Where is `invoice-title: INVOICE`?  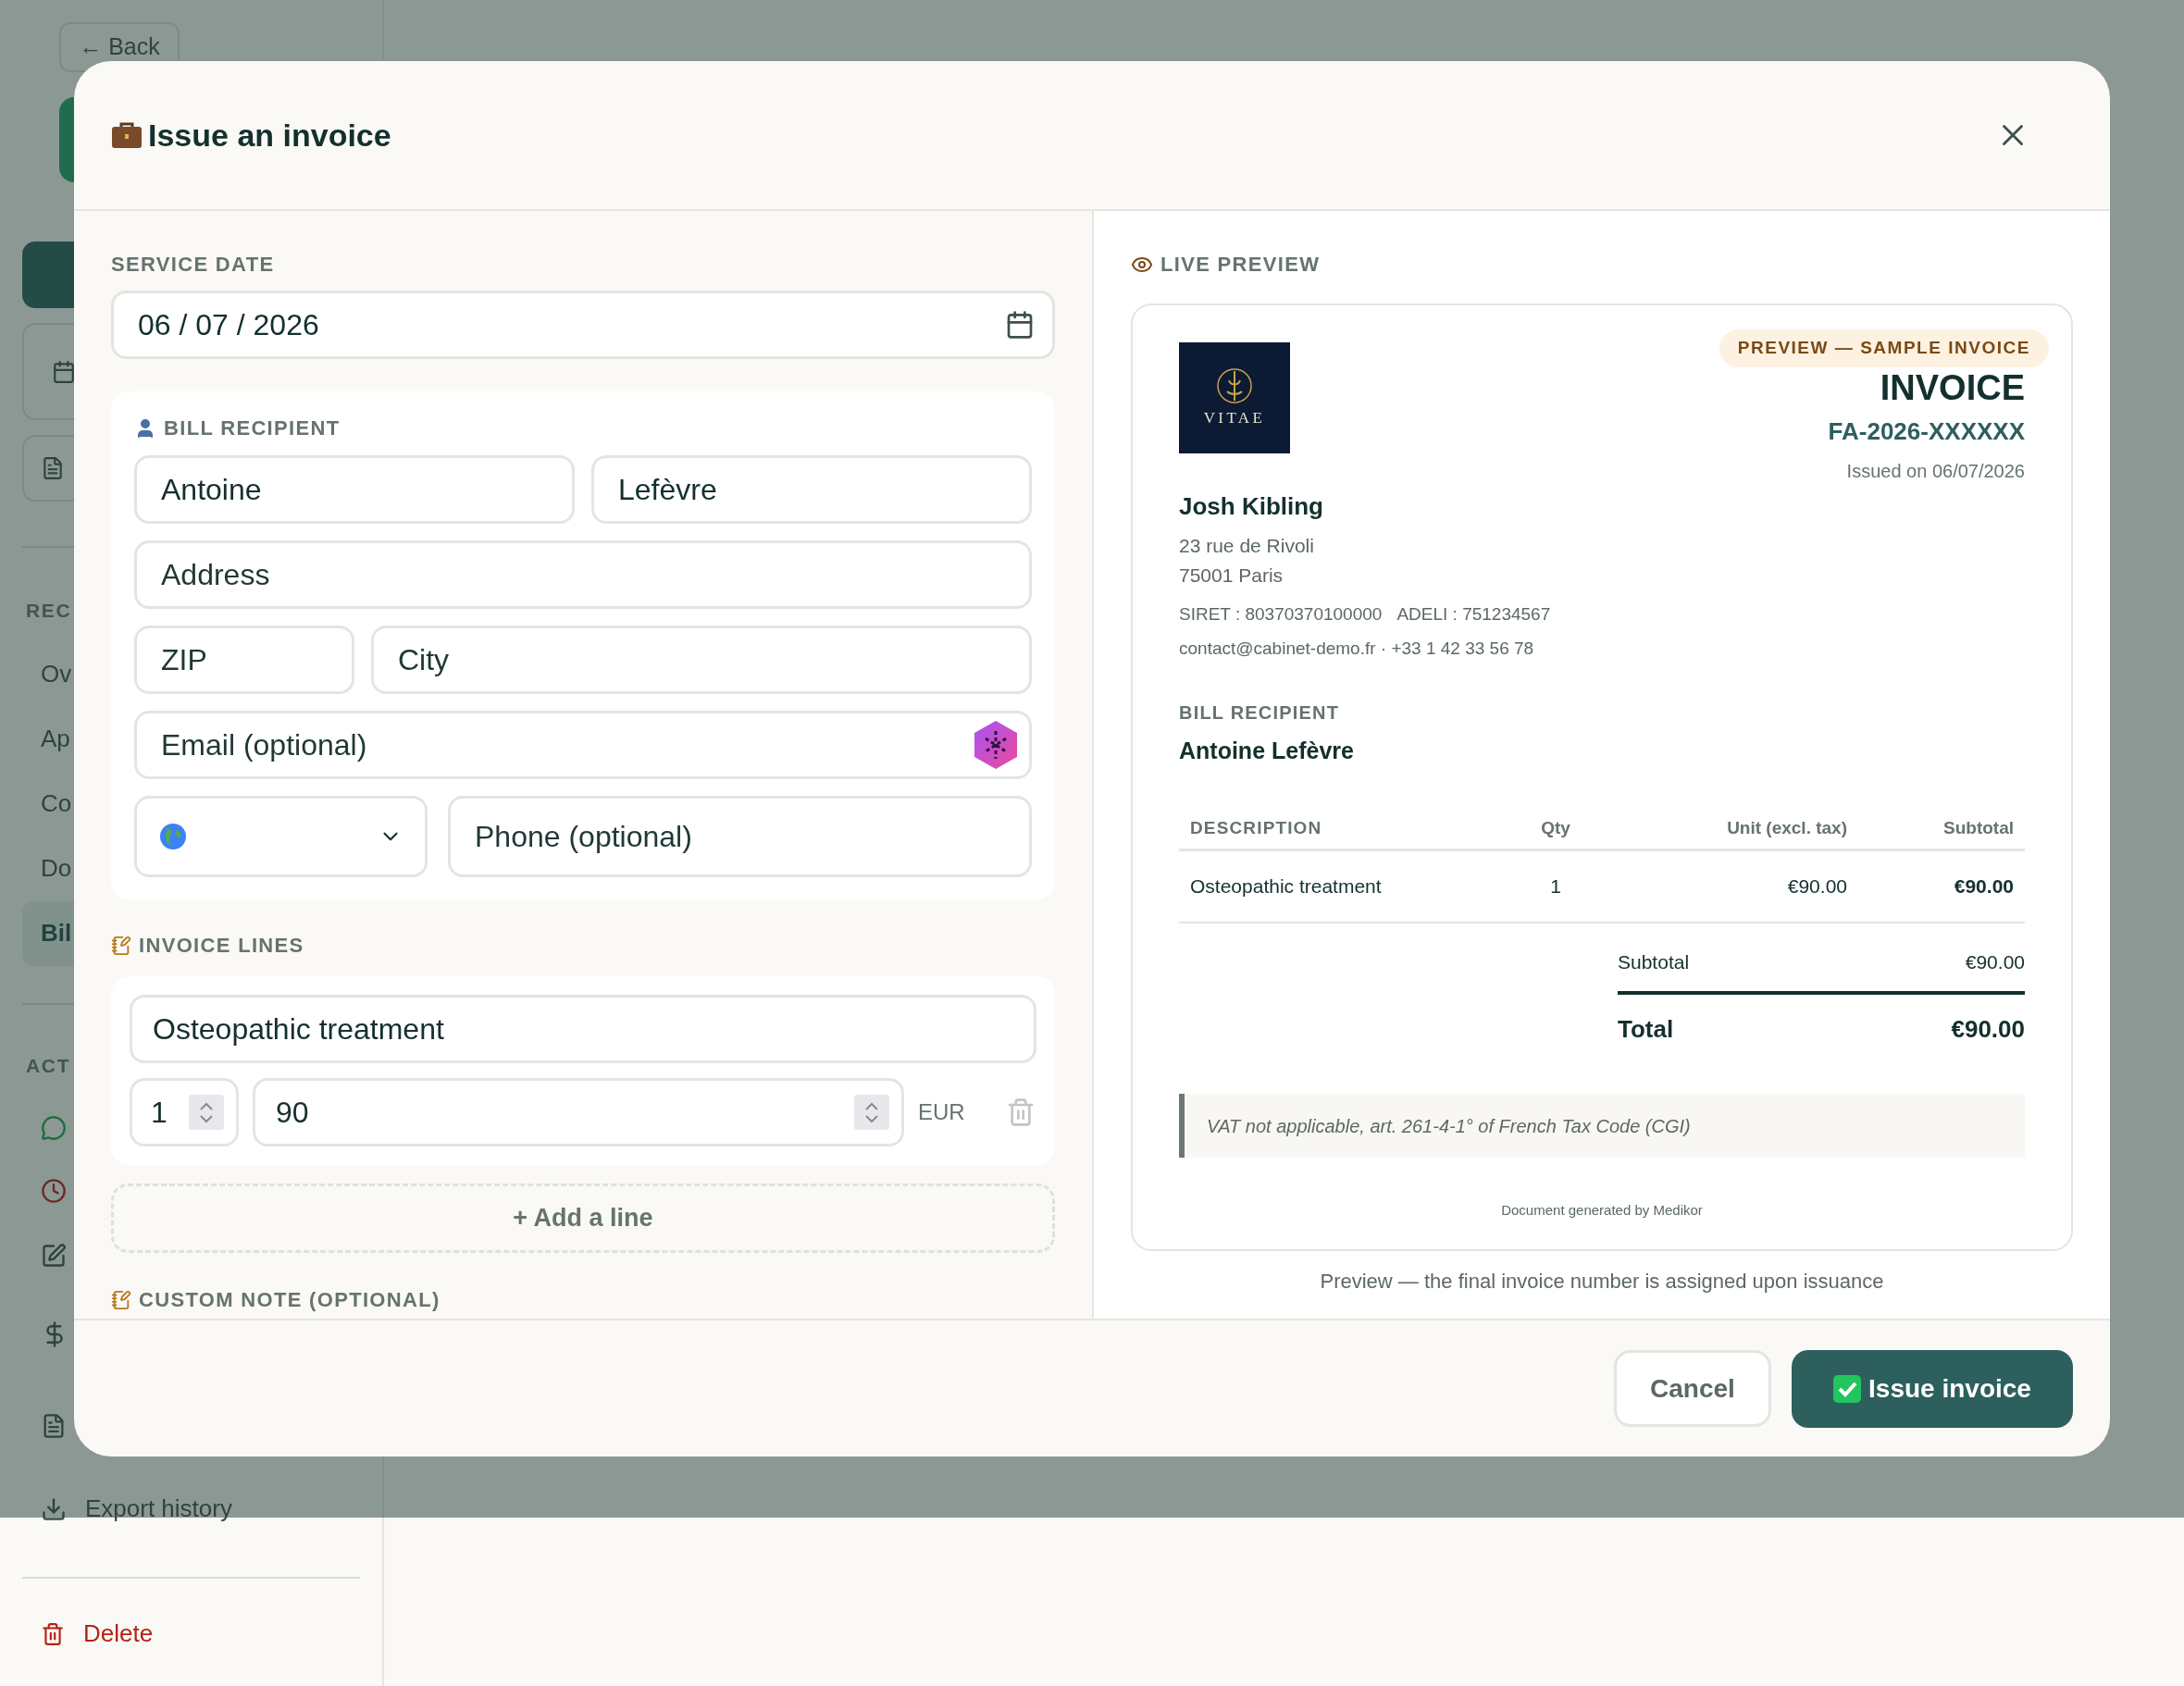 invoice-title: INVOICE is located at coordinates (1952, 387).